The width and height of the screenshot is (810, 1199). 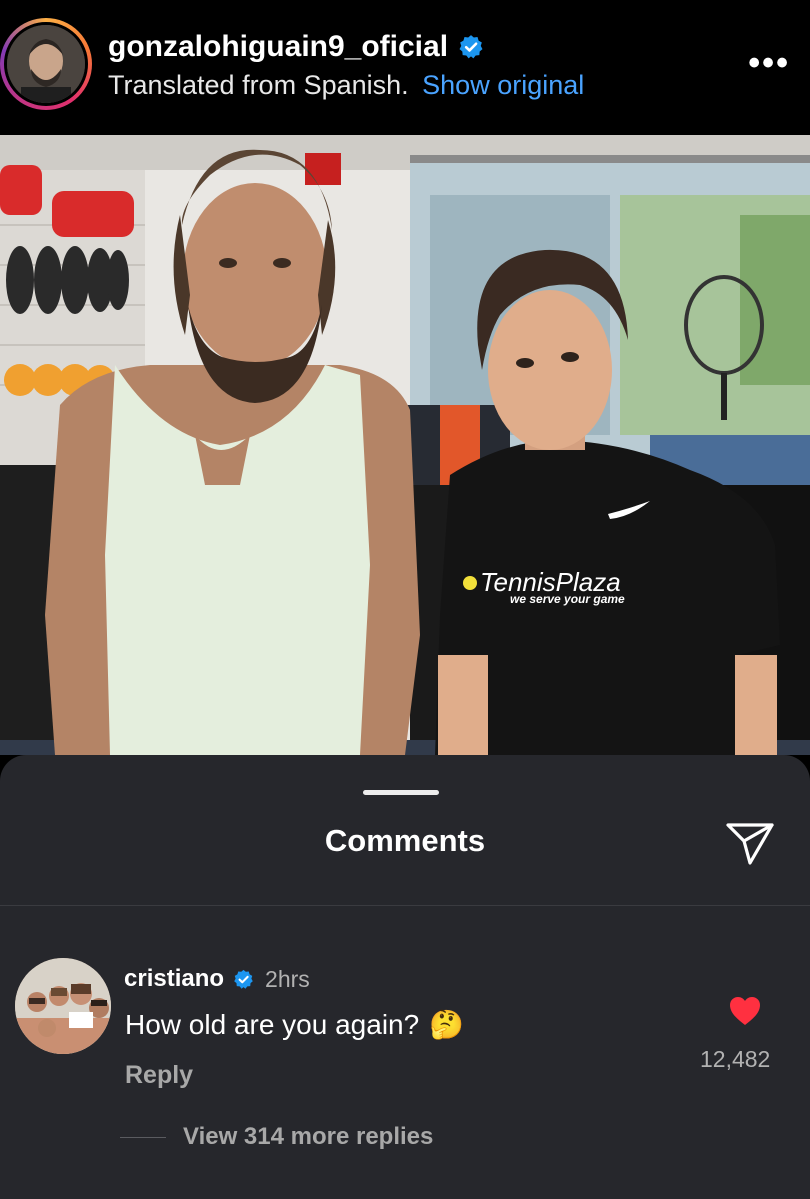 What do you see at coordinates (745, 1011) in the screenshot?
I see `heart-icon` at bounding box center [745, 1011].